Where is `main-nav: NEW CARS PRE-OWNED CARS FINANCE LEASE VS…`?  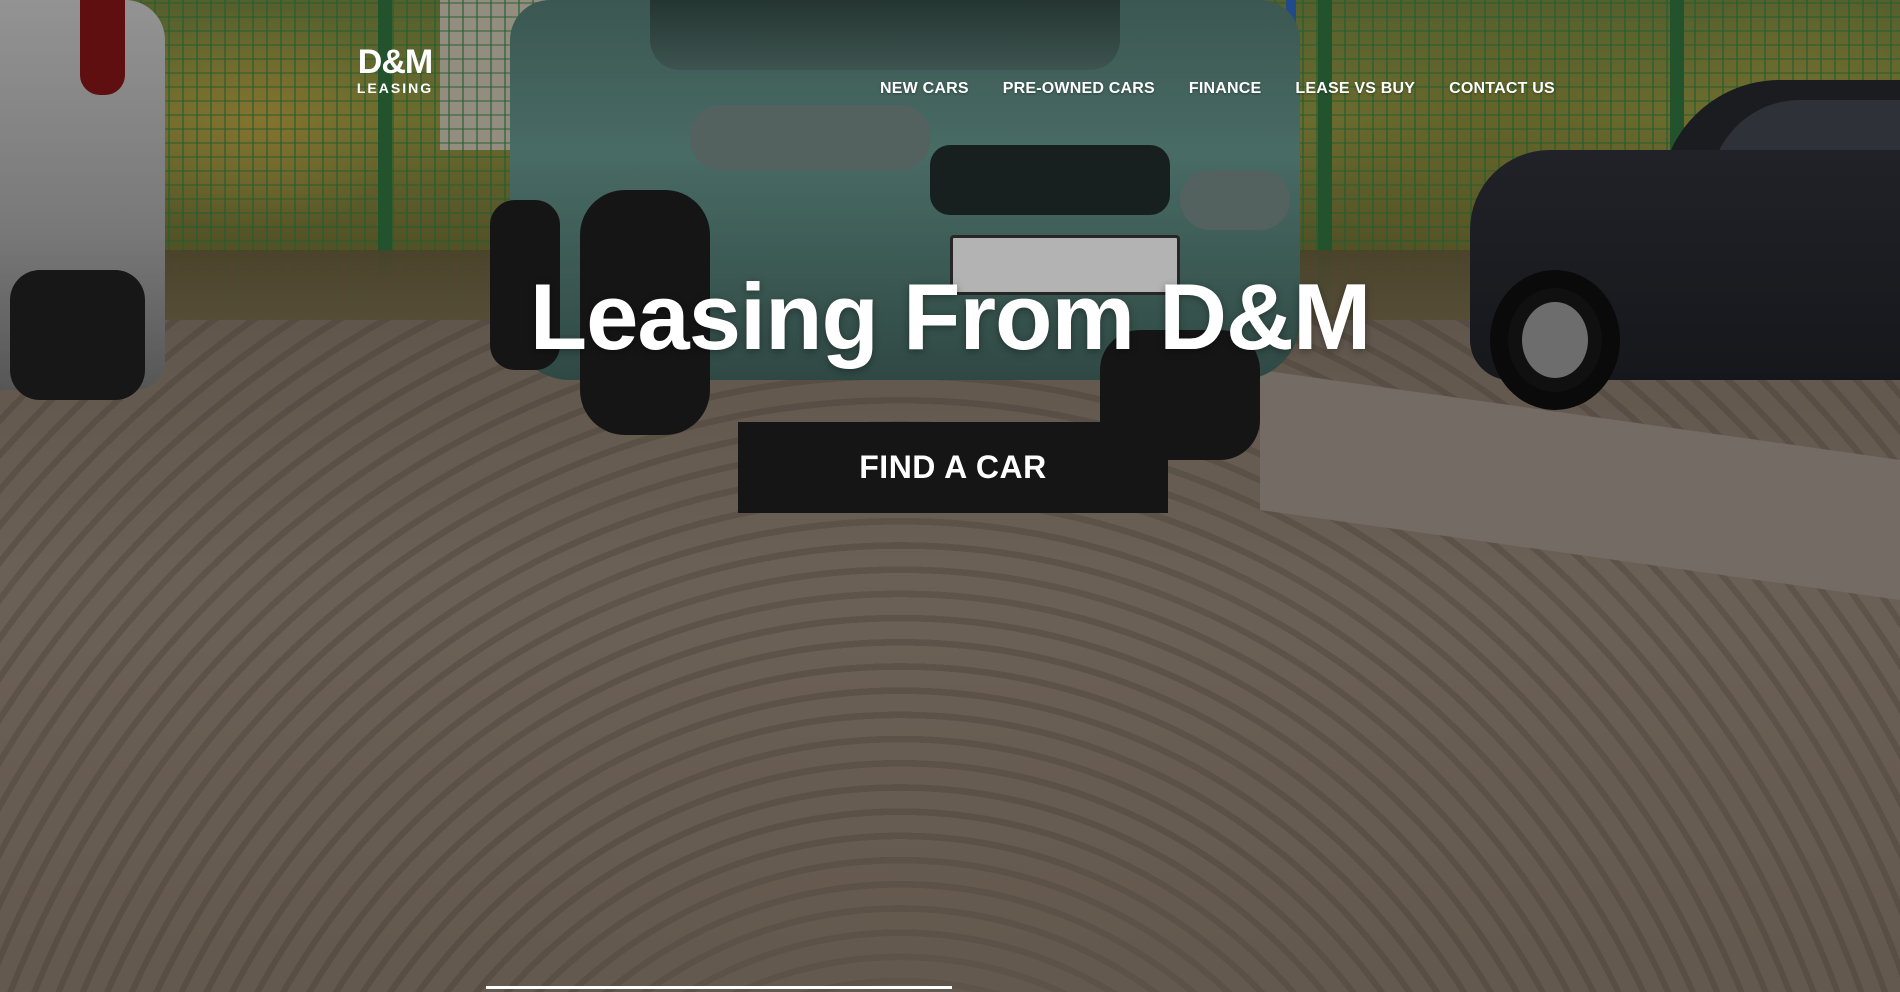 main-nav: NEW CARS PRE-OWNED CARS FINANCE LEASE VS… is located at coordinates (1217, 89).